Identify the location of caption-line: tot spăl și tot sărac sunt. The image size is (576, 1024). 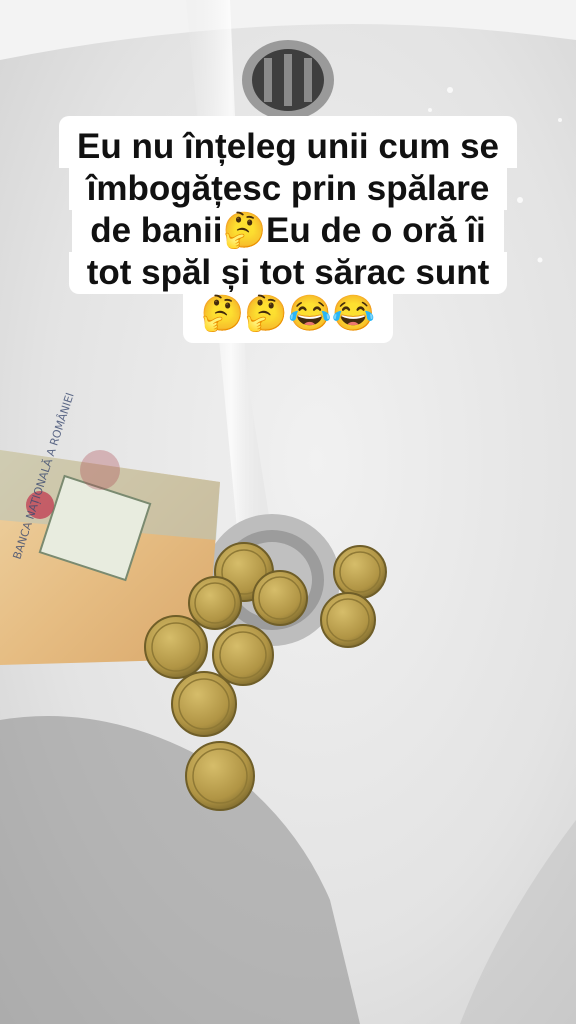
(288, 273).